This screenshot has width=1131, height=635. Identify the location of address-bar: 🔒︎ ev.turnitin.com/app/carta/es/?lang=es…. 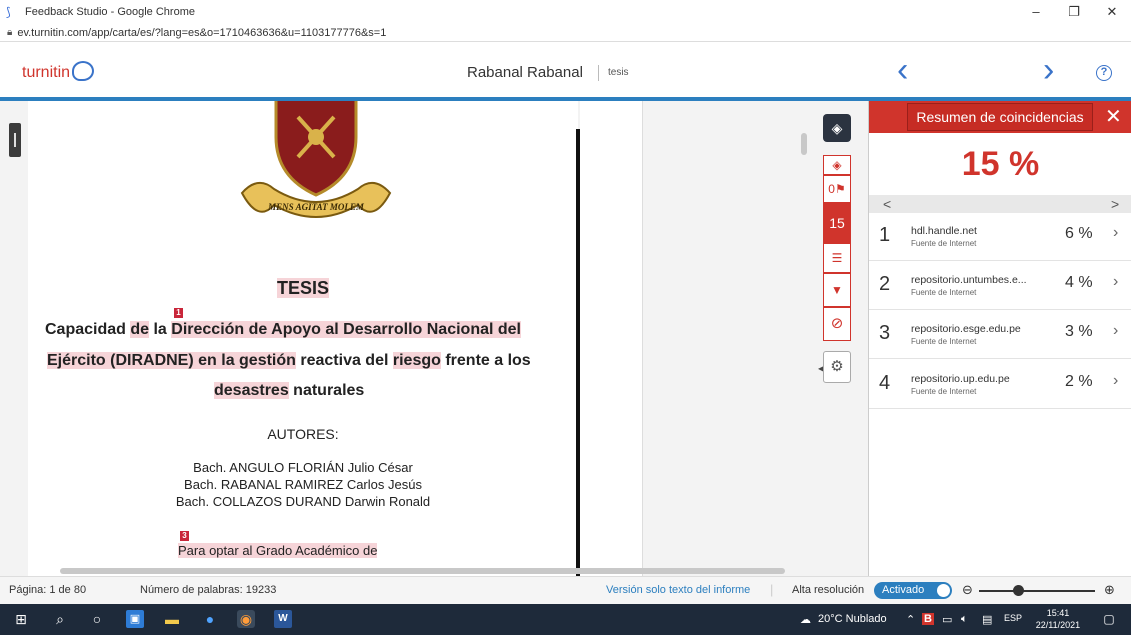
(565, 33).